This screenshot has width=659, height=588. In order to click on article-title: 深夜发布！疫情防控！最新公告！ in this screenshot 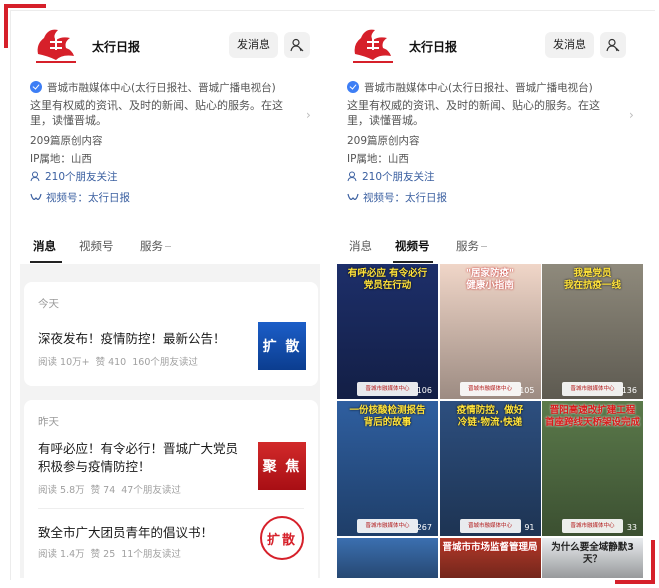, I will do `click(143, 339)`.